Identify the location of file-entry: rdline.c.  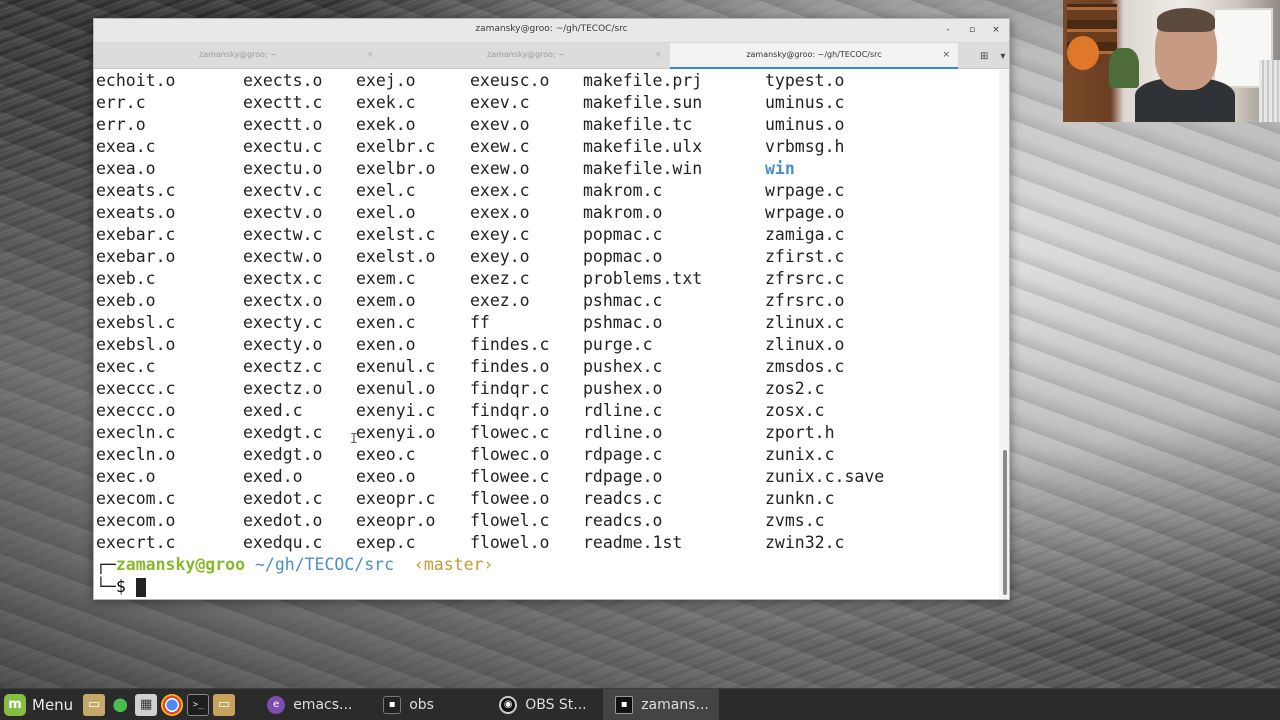
(623, 410).